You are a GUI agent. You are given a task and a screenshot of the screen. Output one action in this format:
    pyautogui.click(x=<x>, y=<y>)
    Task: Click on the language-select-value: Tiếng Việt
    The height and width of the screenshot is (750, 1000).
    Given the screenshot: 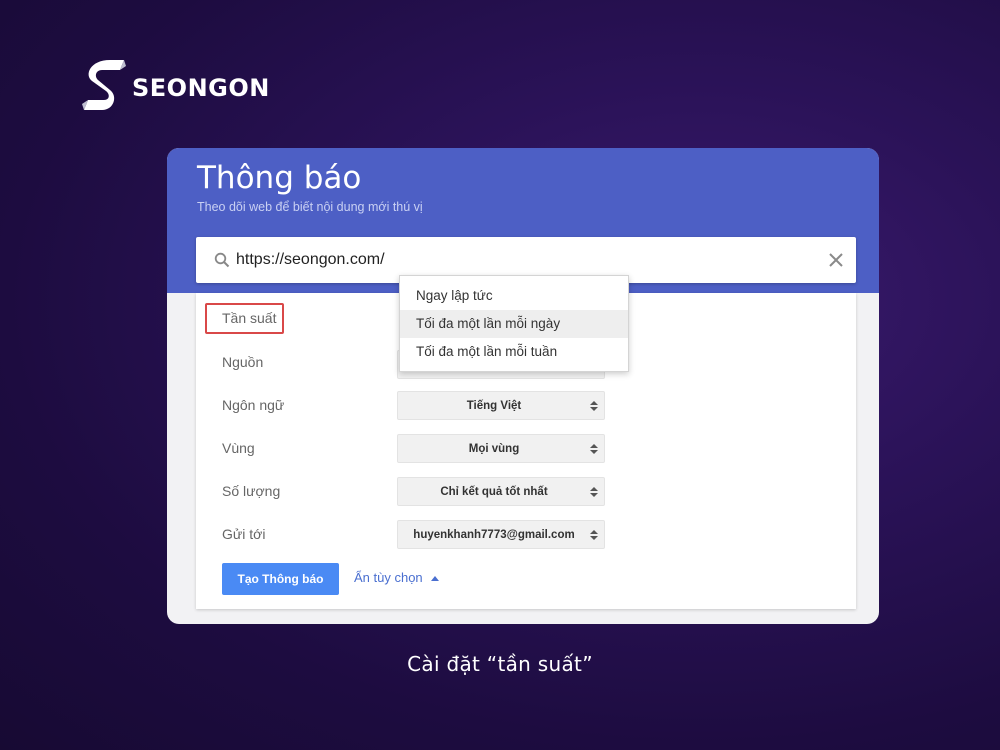 What is the action you would take?
    pyautogui.click(x=494, y=405)
    